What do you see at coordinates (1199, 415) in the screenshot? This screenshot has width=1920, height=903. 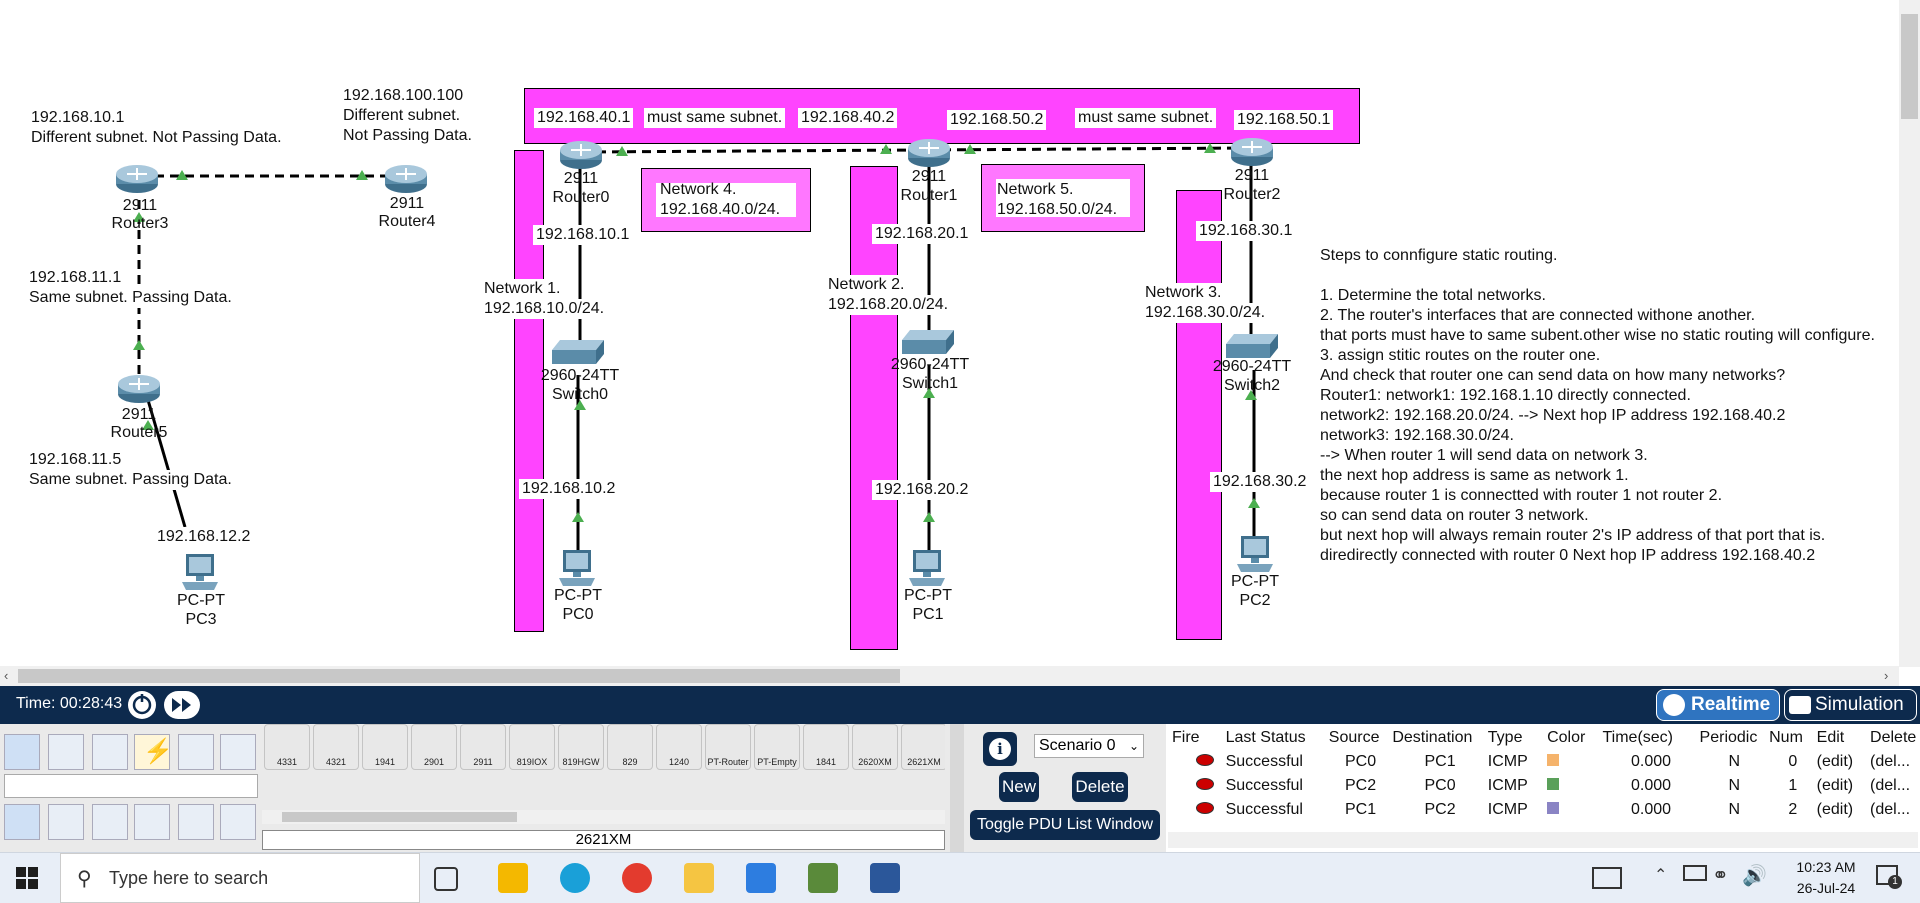 I see `network3-bar` at bounding box center [1199, 415].